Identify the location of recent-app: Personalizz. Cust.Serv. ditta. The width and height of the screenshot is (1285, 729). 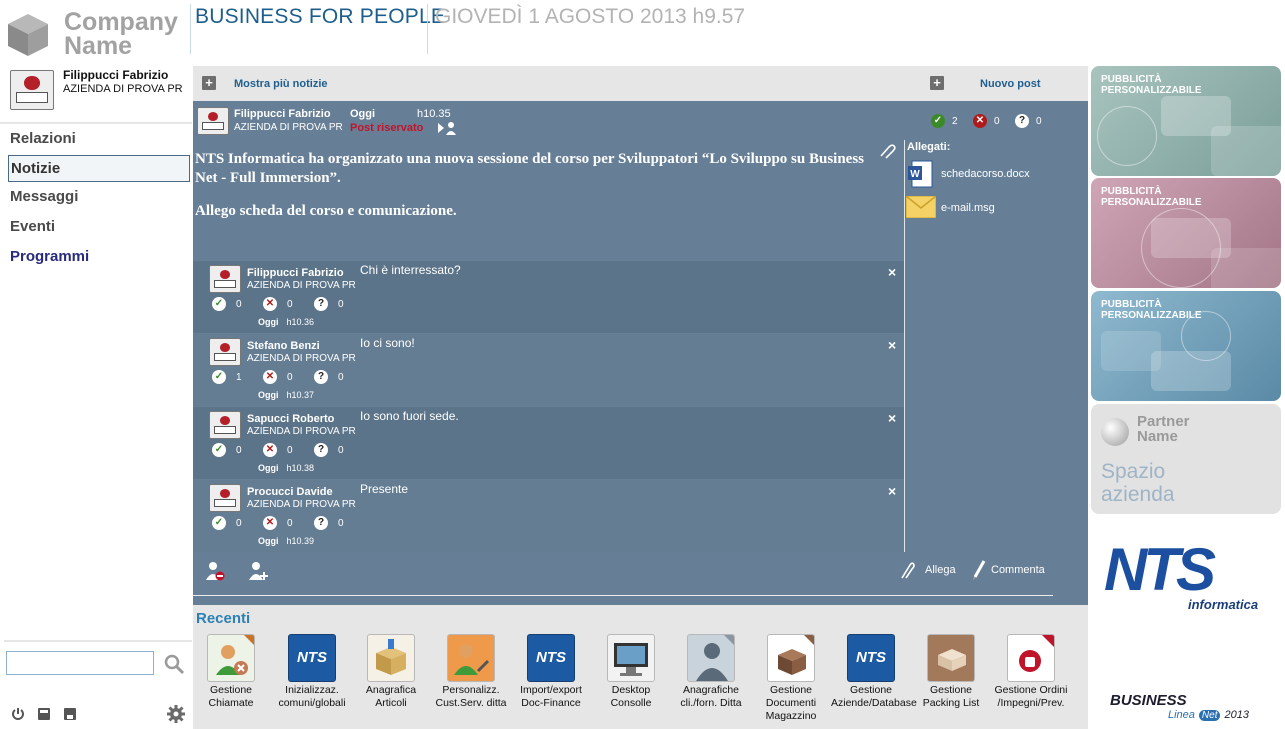
(471, 672).